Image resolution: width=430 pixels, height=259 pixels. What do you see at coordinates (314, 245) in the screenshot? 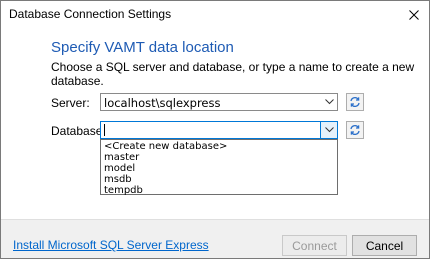
I see `connect-button: Connect` at bounding box center [314, 245].